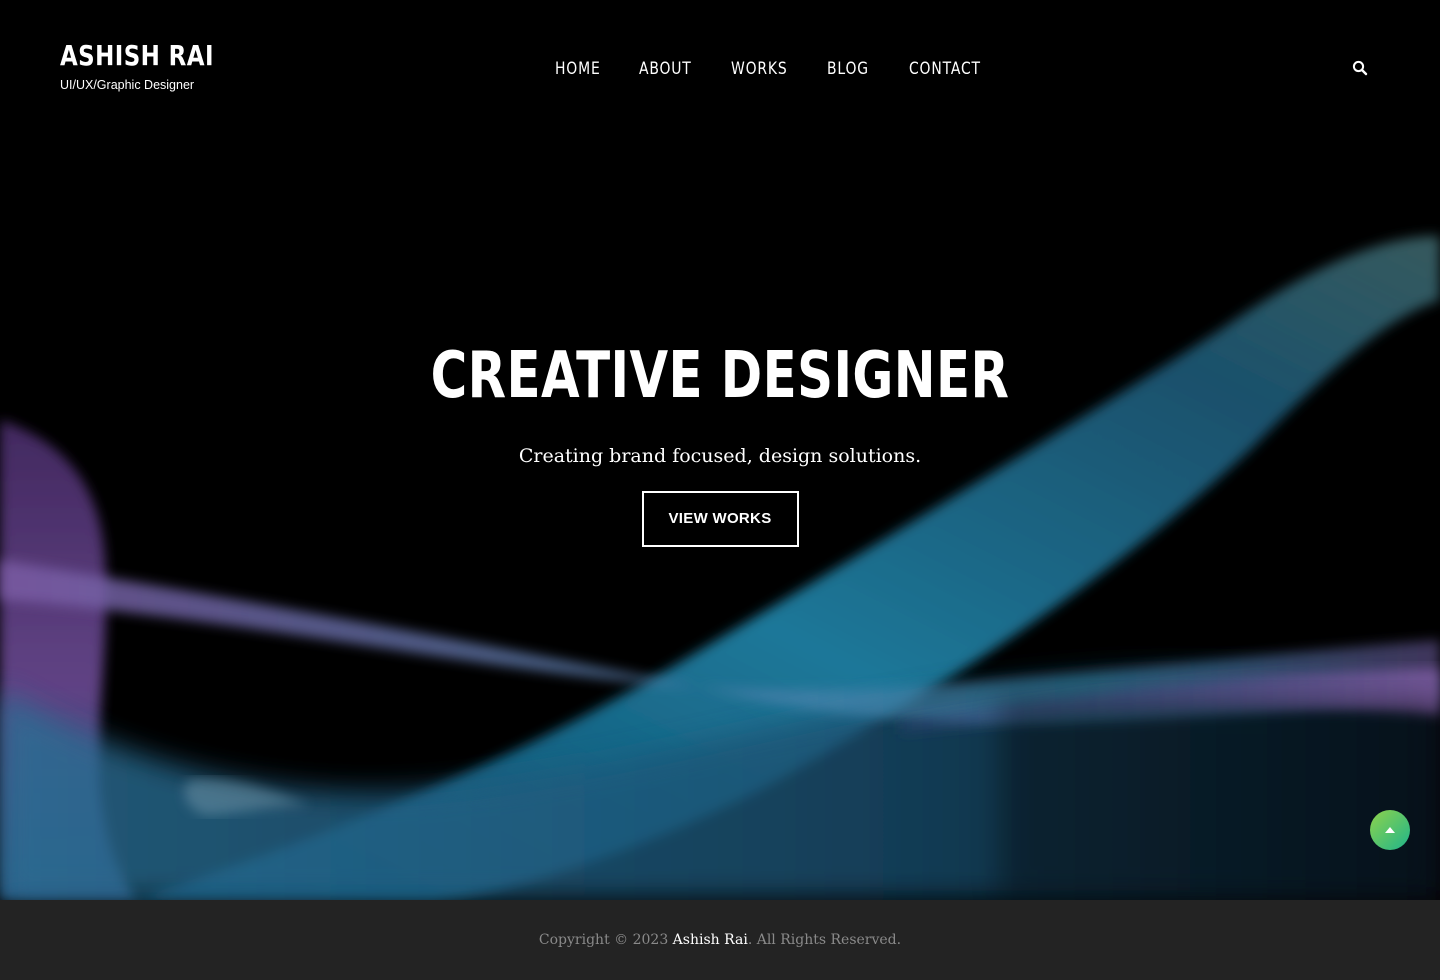  Describe the element at coordinates (720, 376) in the screenshot. I see `hero-title: CREATIVE DESIGNER` at that location.